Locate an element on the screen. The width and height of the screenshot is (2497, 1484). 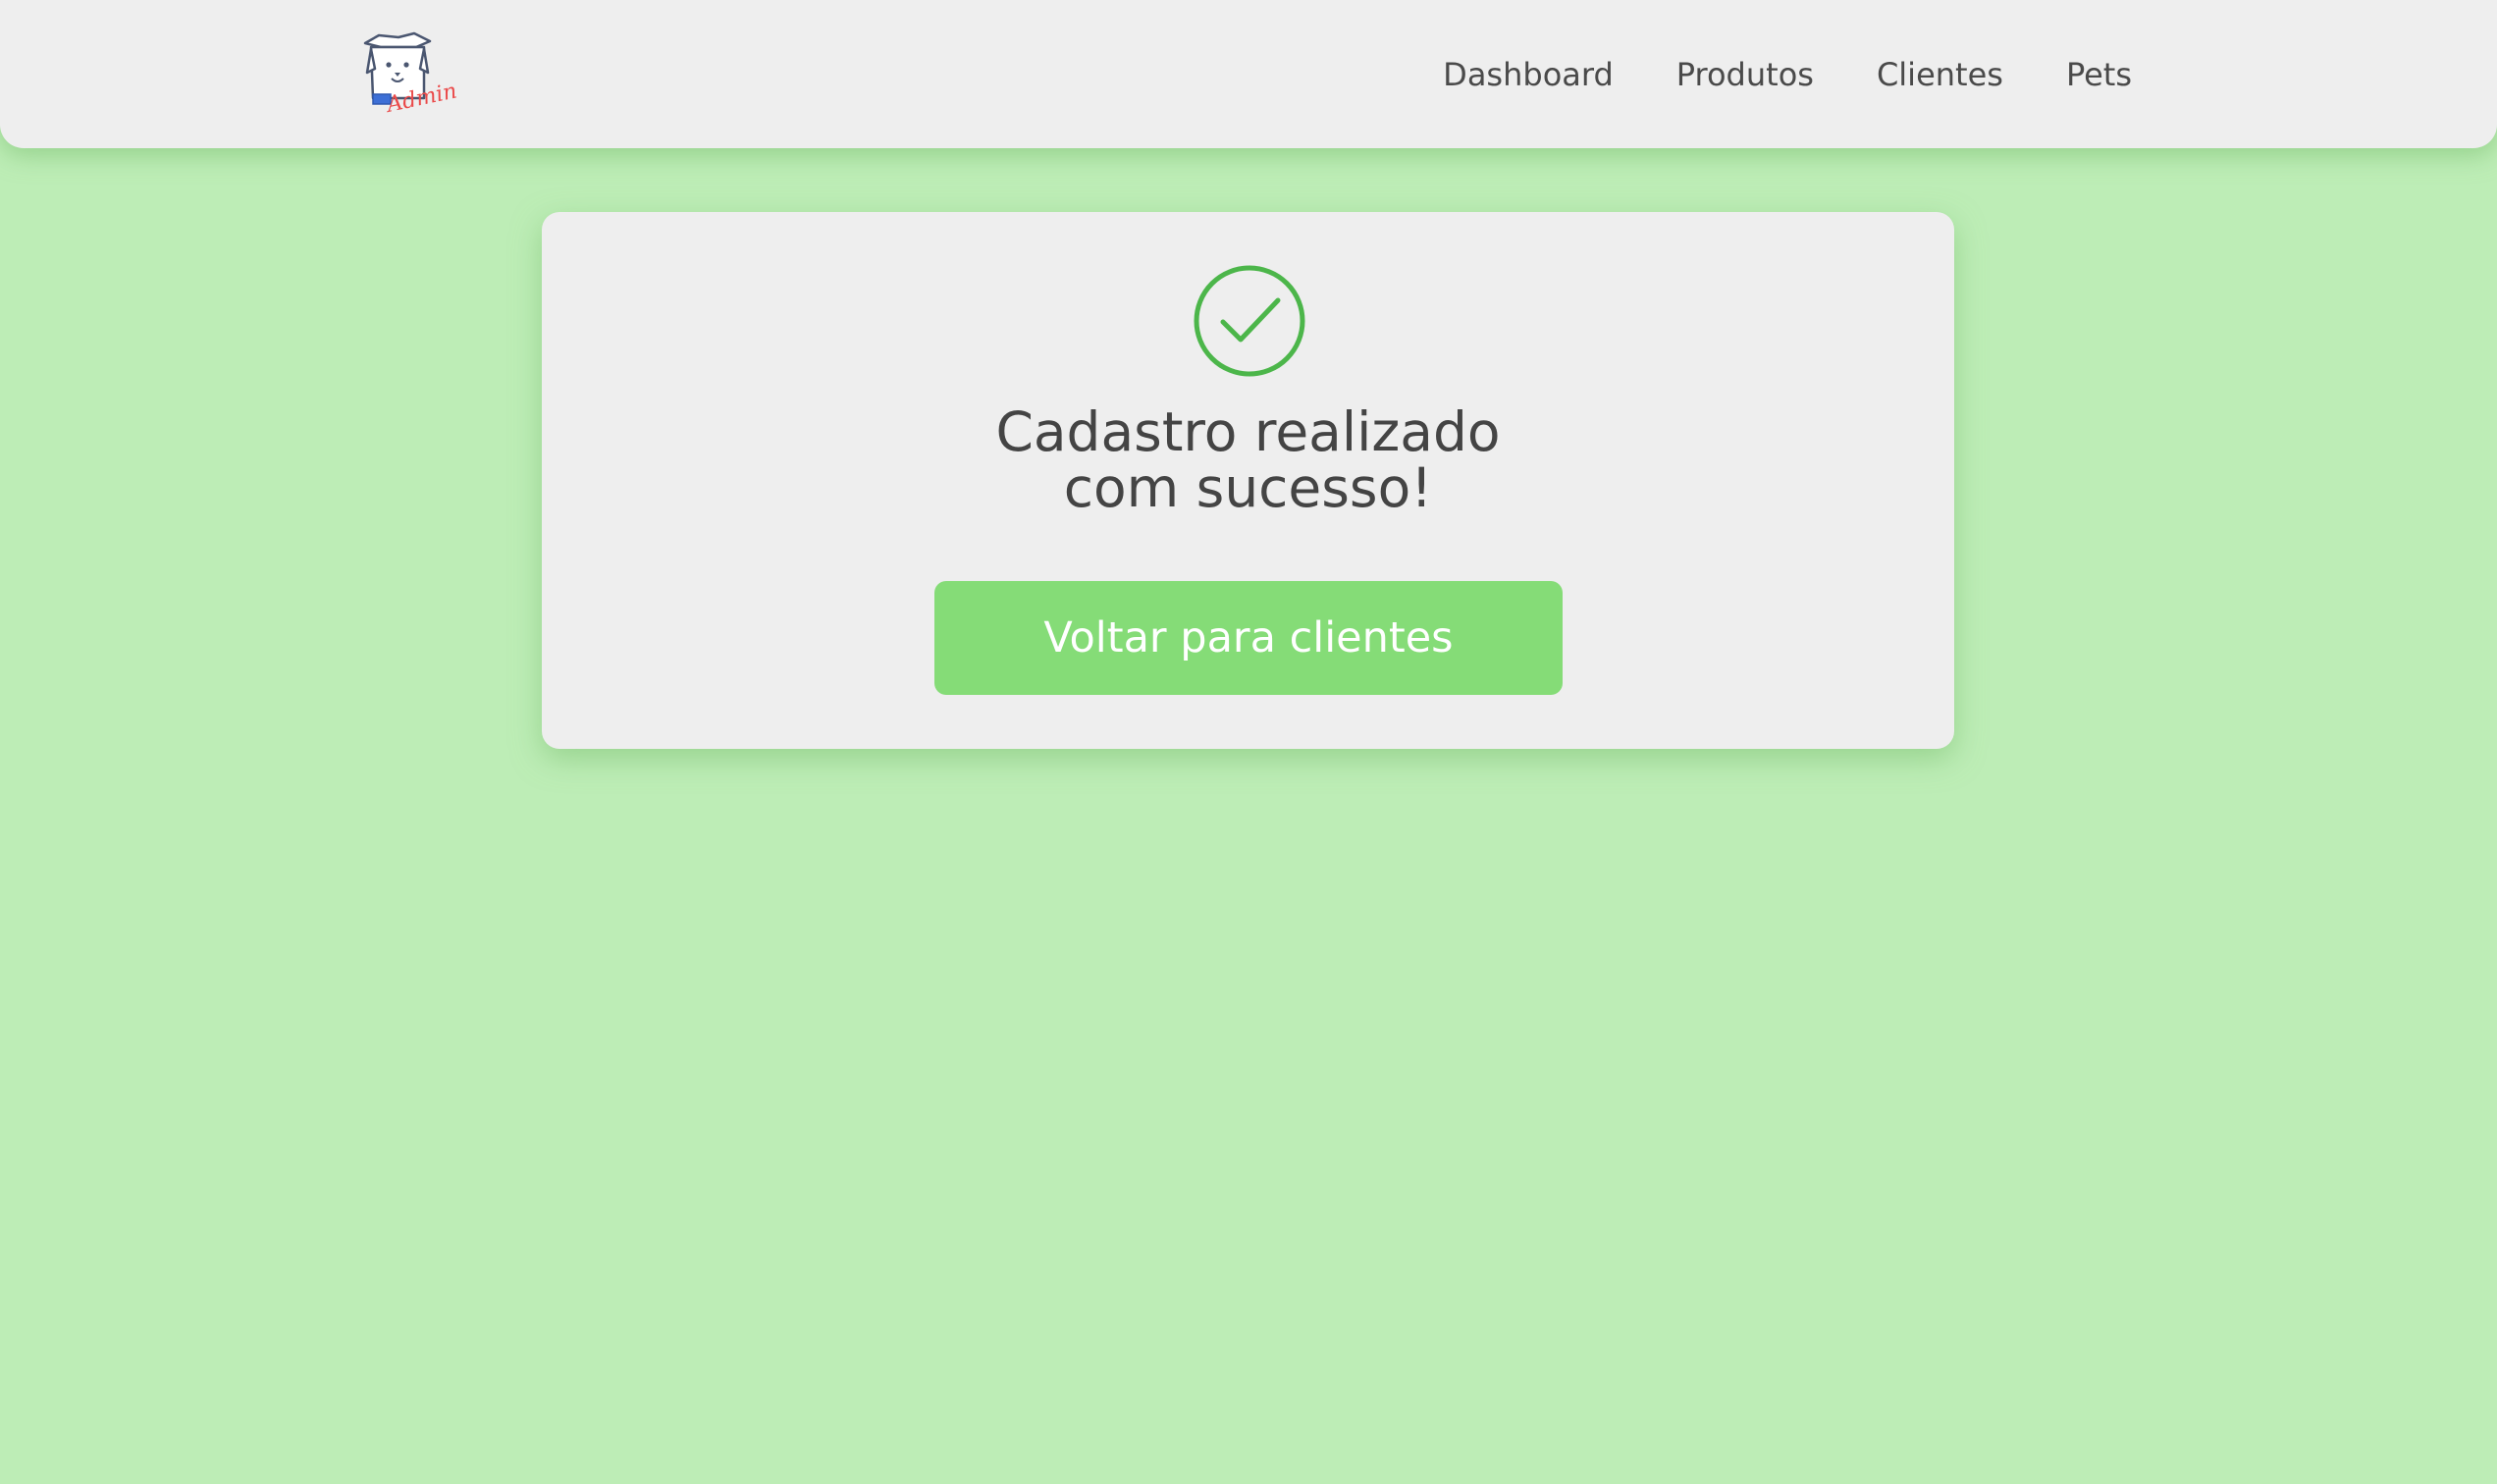
nav-link-dashboard: Dashboard is located at coordinates (1528, 74).